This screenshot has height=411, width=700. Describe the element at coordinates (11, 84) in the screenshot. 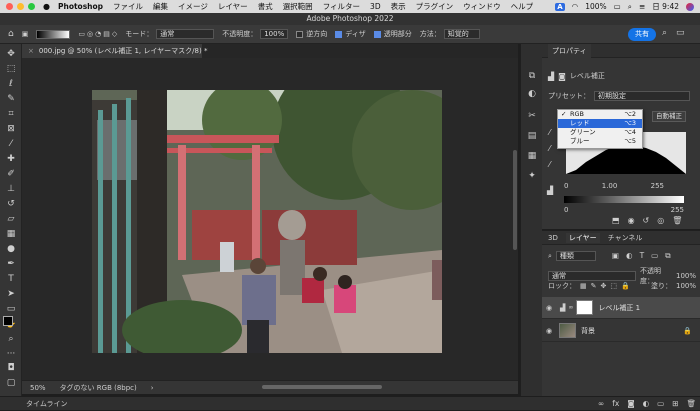

I see `lasso-tool-icon: ℓ` at that location.